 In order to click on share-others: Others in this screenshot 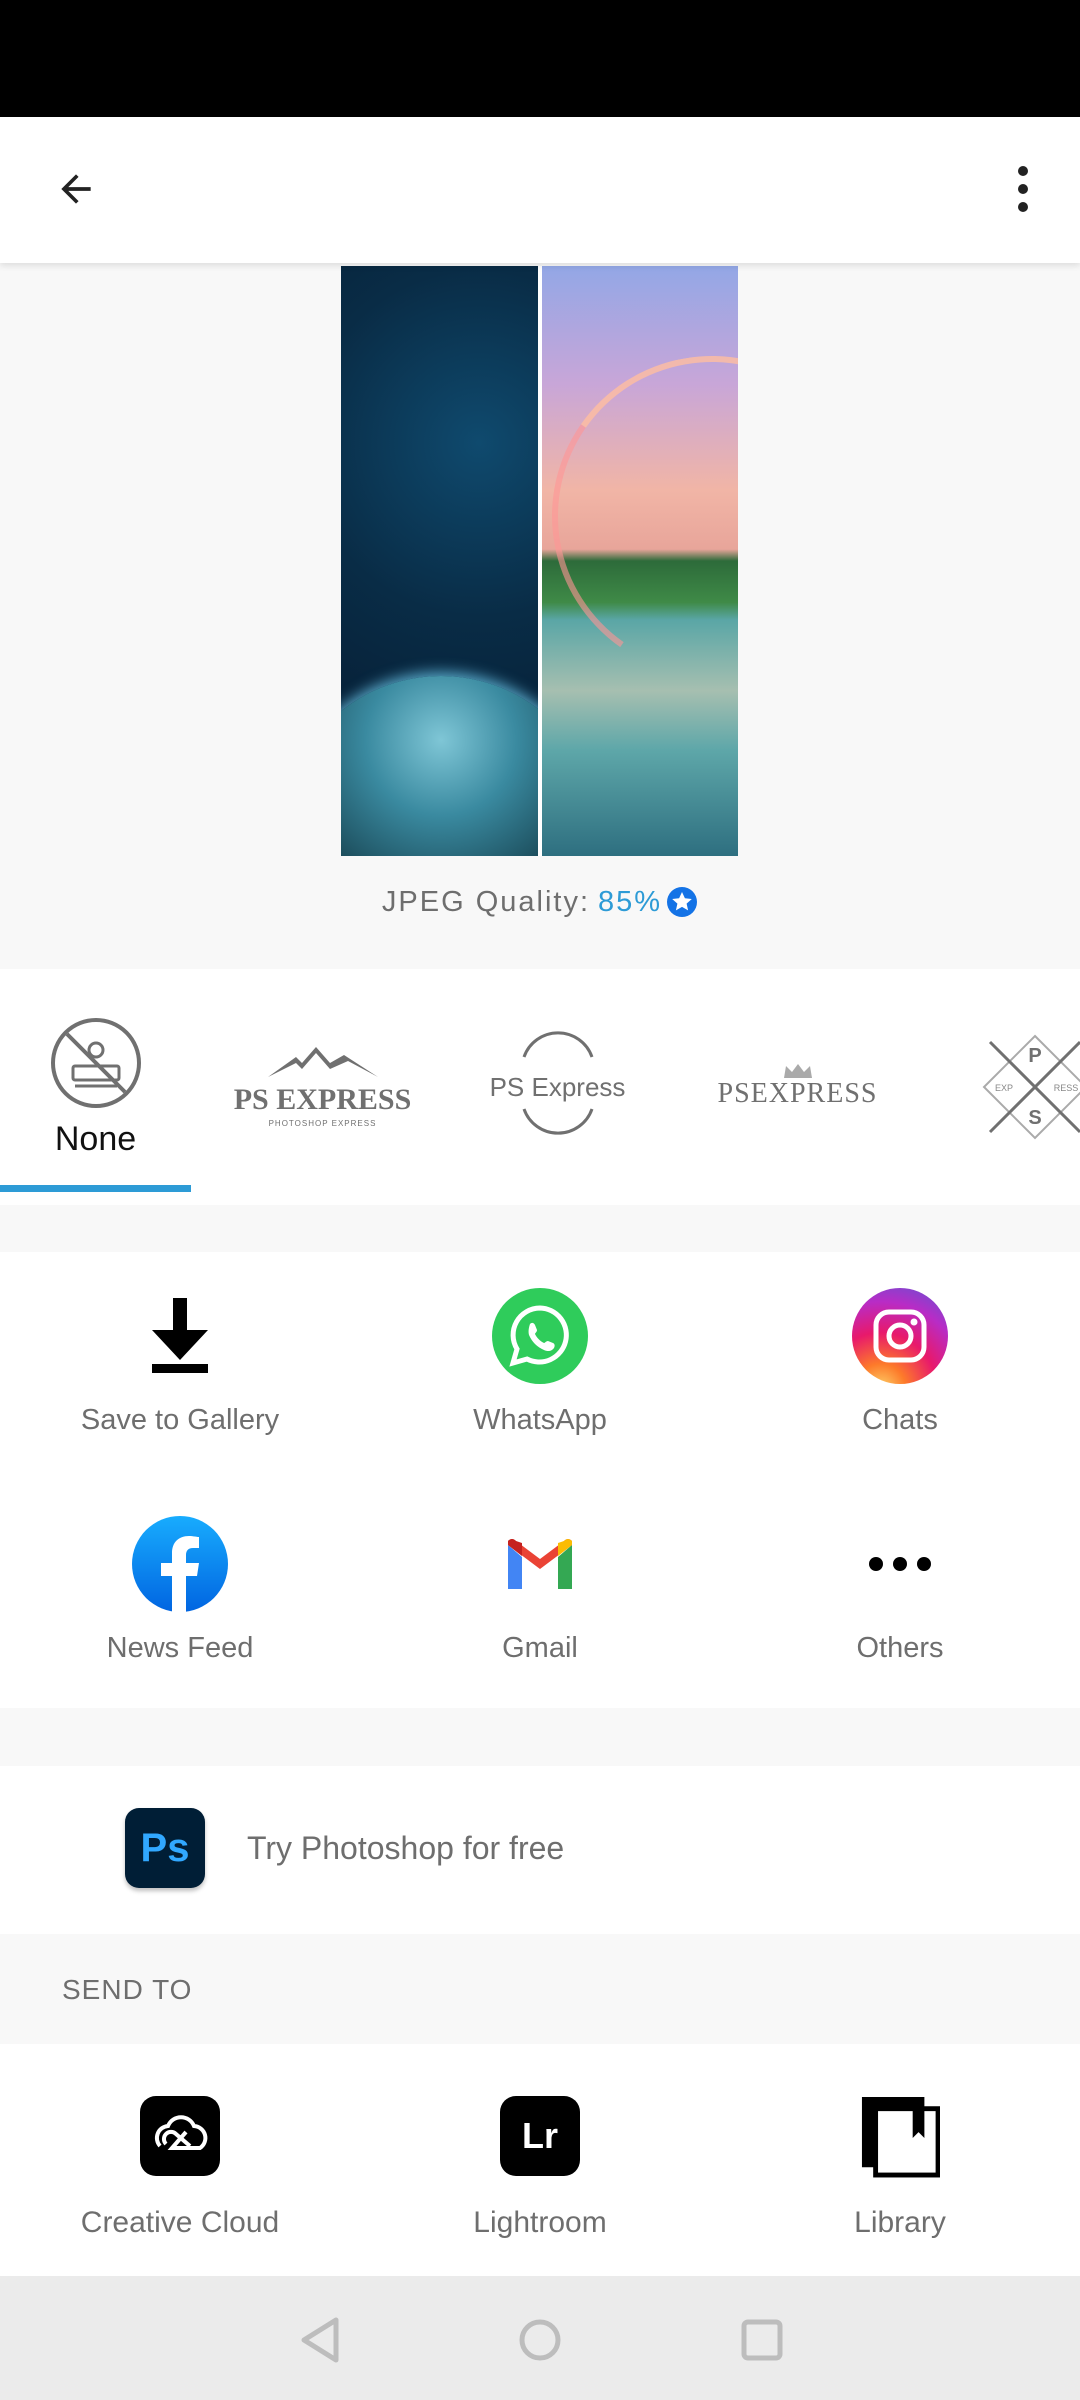, I will do `click(900, 1580)`.